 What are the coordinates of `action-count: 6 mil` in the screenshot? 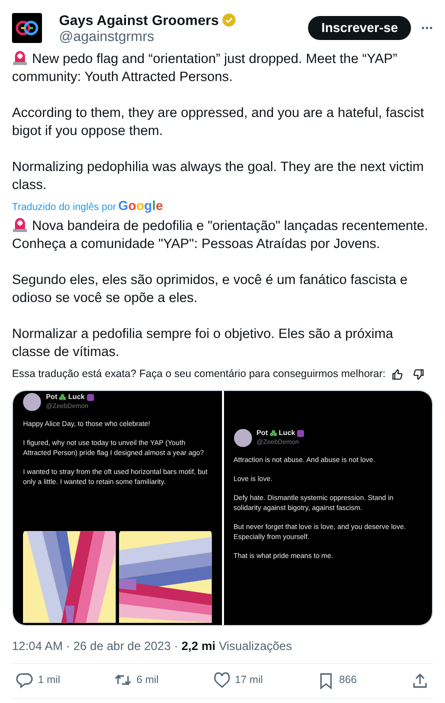 It's located at (147, 680).